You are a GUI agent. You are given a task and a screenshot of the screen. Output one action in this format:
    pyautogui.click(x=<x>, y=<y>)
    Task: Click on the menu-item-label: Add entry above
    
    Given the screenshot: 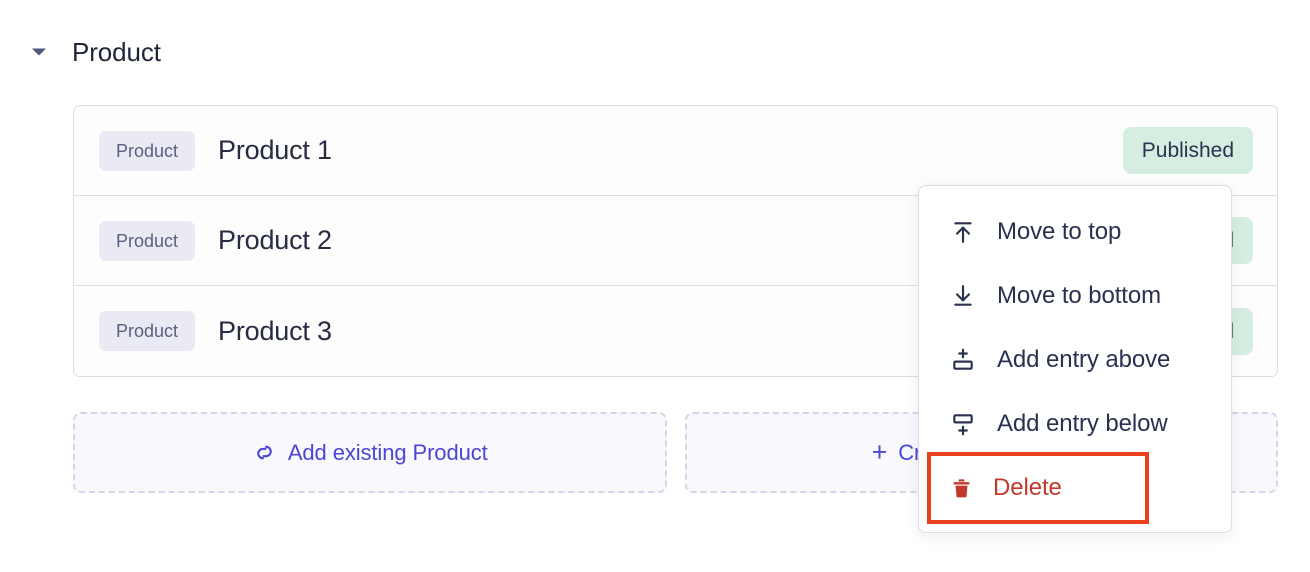 What is the action you would take?
    pyautogui.click(x=1084, y=359)
    